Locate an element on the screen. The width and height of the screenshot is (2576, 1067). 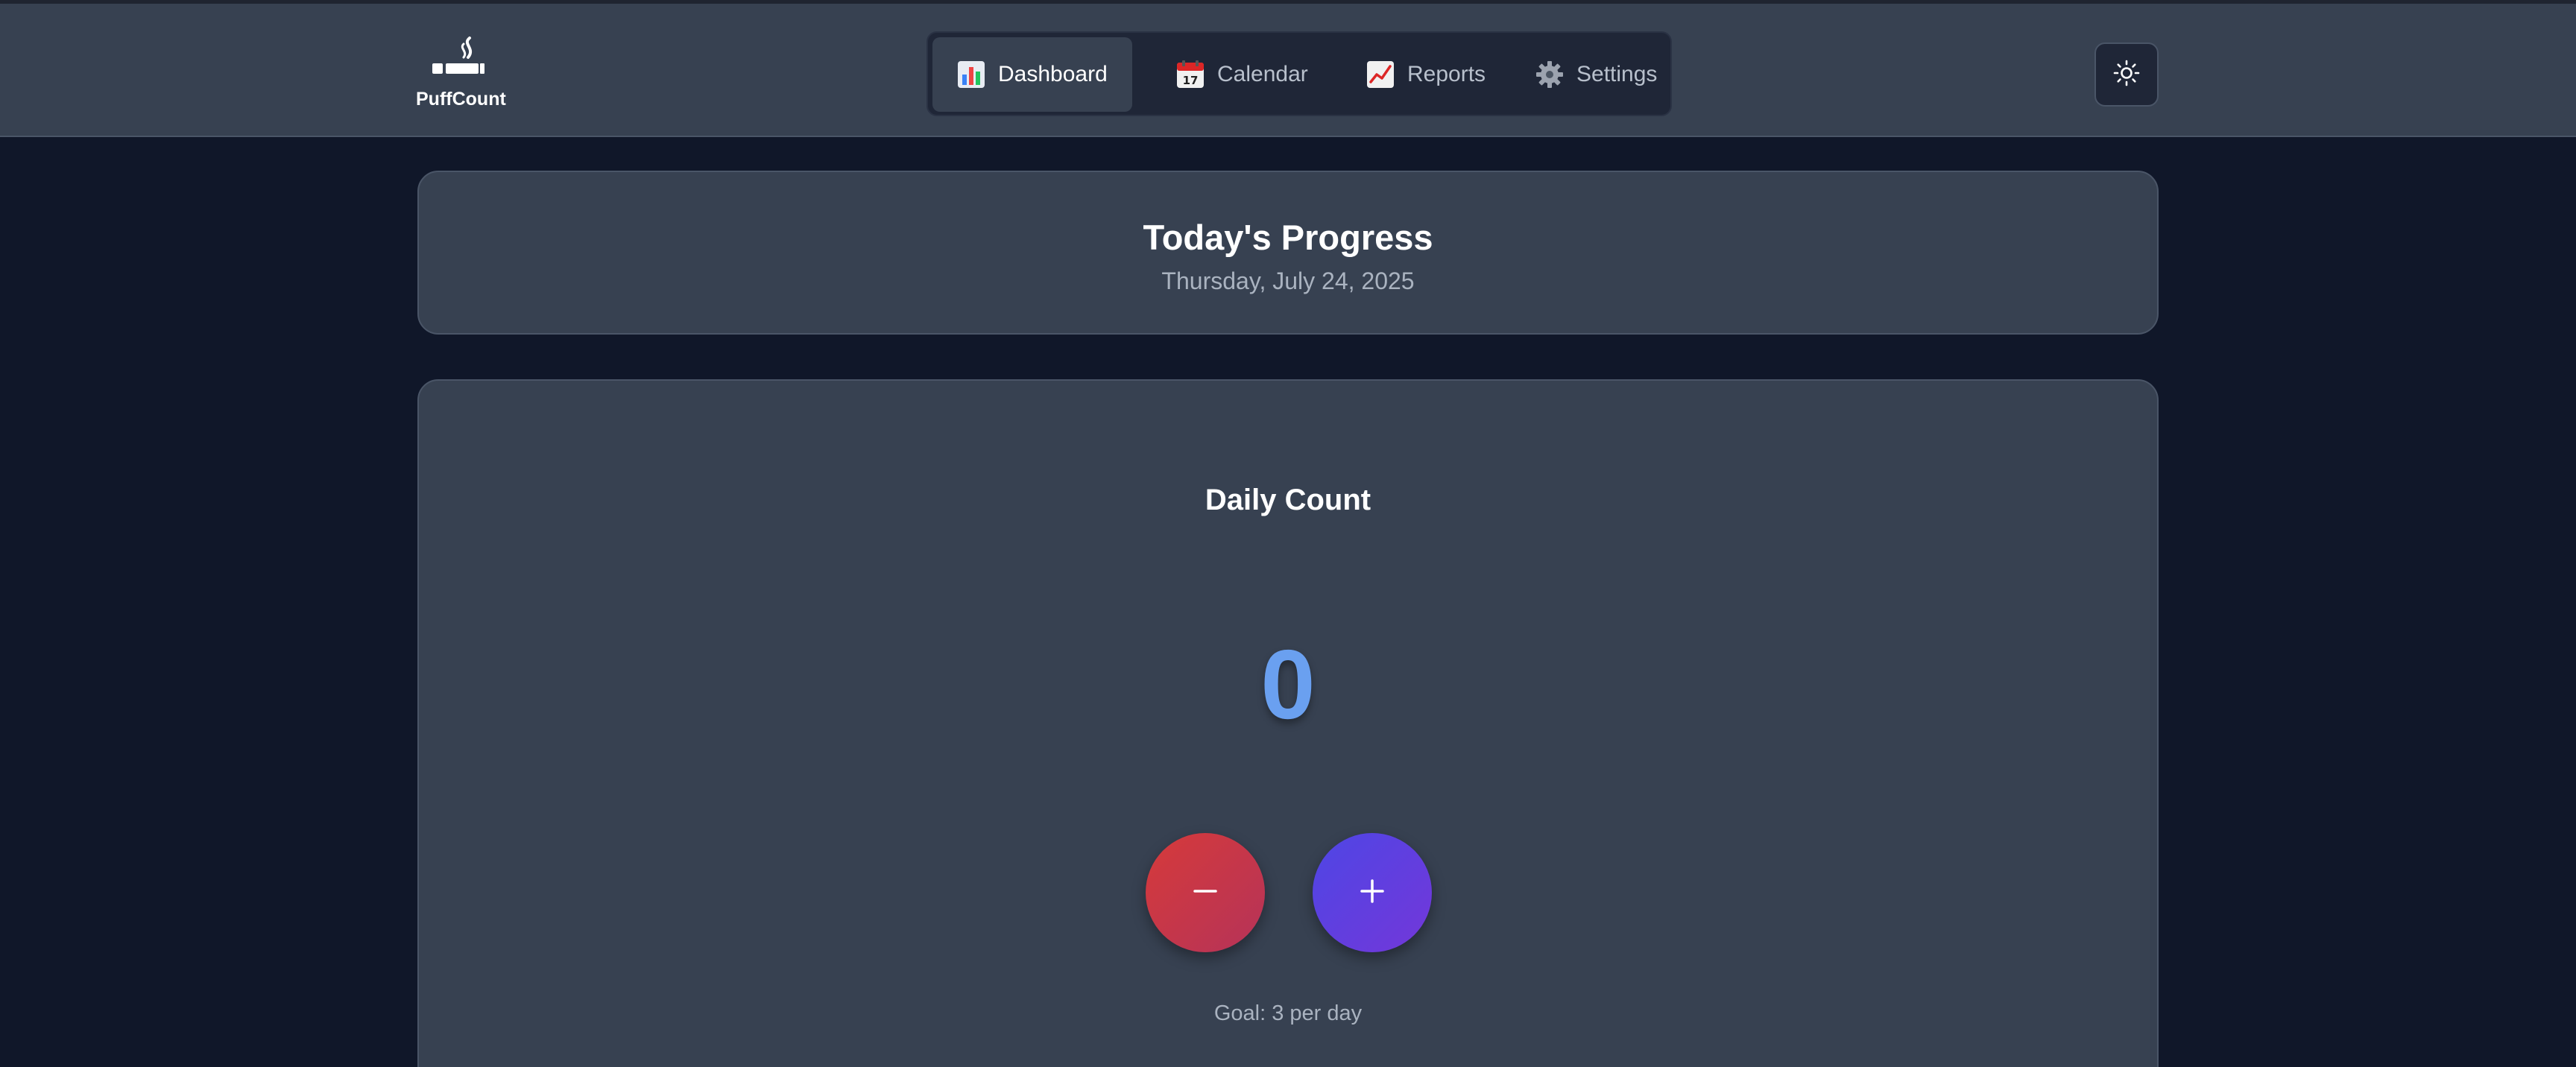
main-nav: Dashboard 17 Calendar Reports Settings is located at coordinates (1299, 73).